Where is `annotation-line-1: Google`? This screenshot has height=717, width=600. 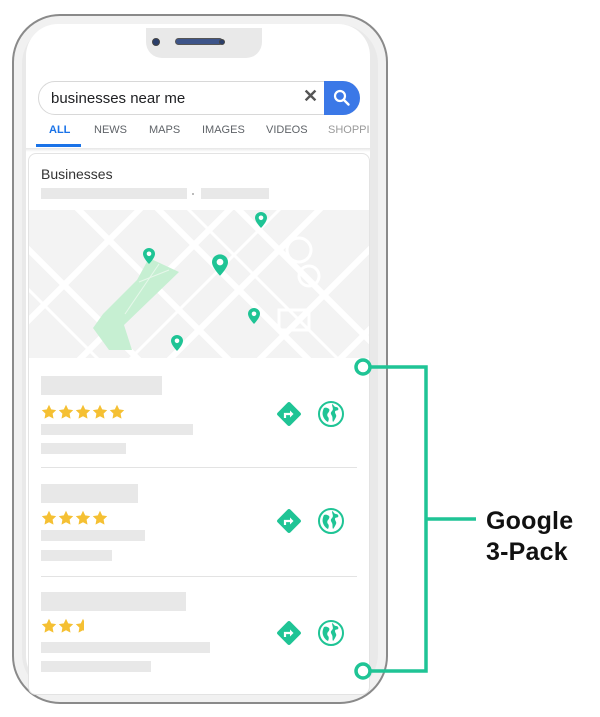 annotation-line-1: Google is located at coordinates (530, 521).